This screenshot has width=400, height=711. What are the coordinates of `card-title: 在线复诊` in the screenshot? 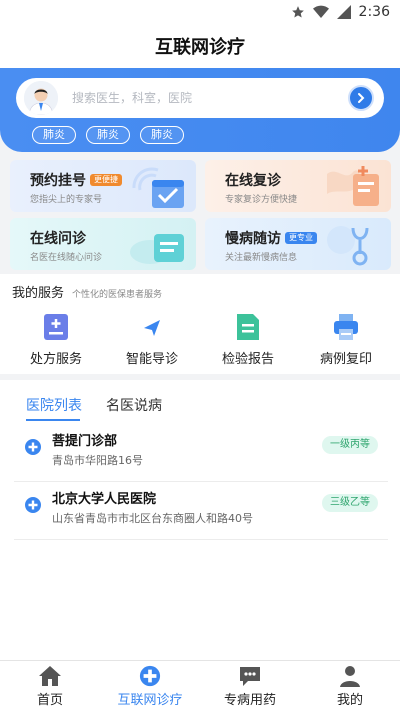 It's located at (253, 181).